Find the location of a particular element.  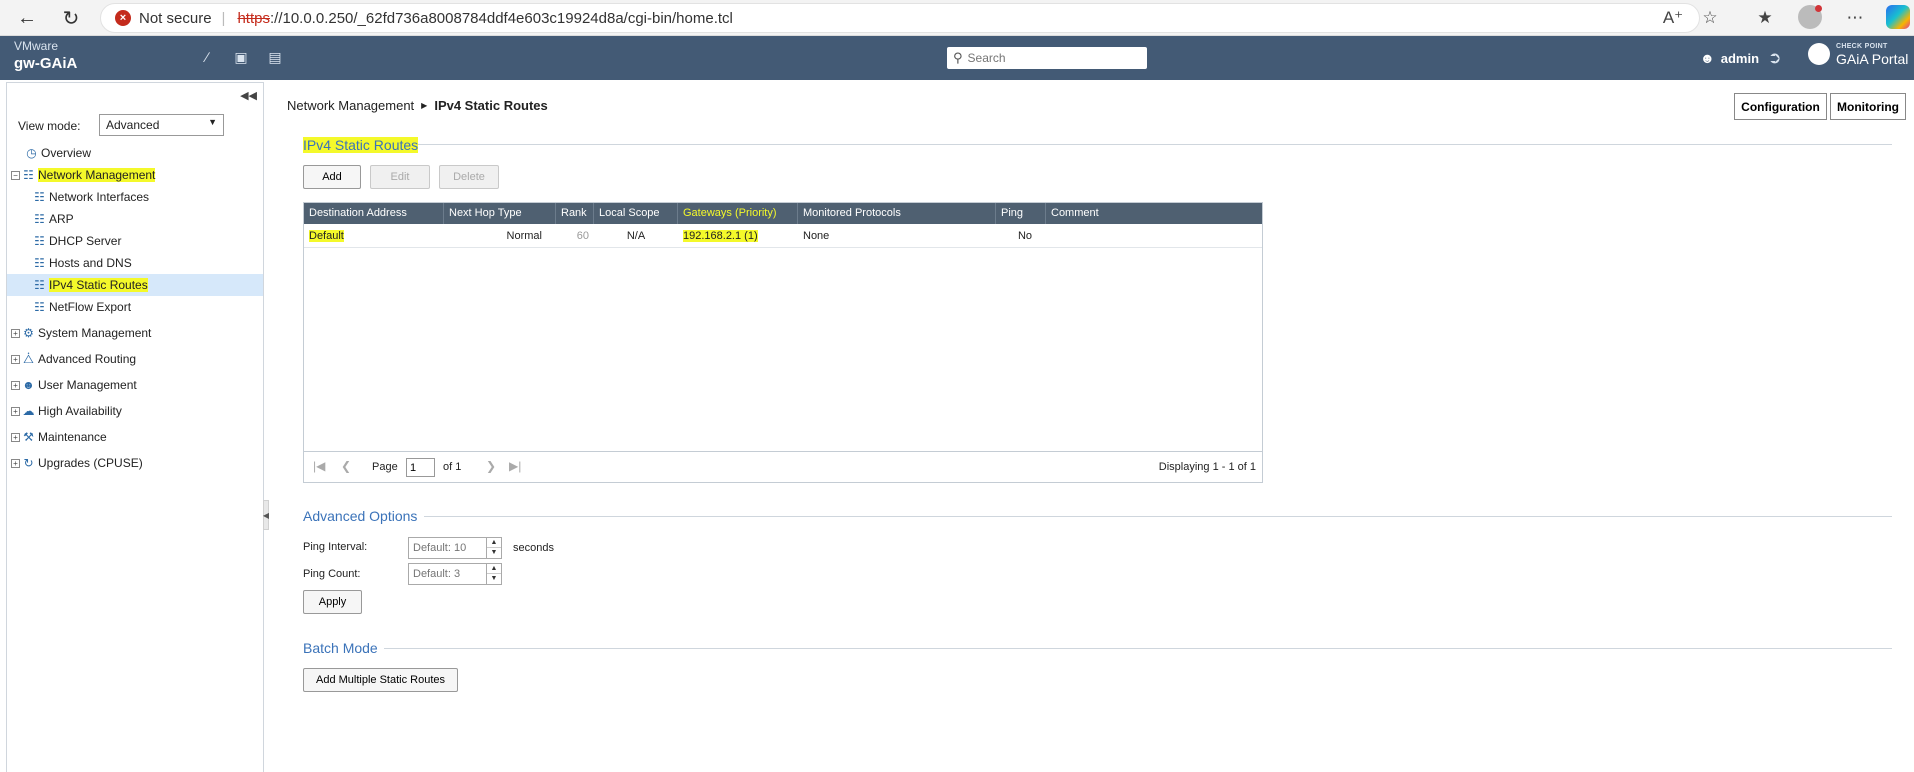

collapse-icon: − is located at coordinates (15, 175).